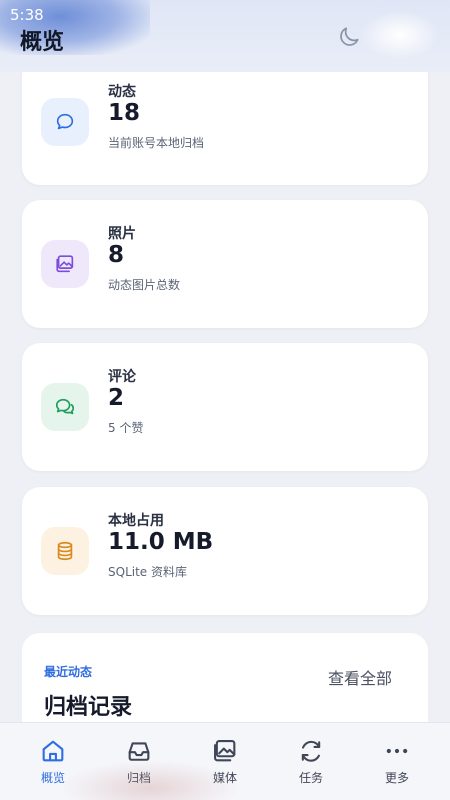 This screenshot has width=450, height=800. I want to click on recent-title: 归档记录, so click(88, 707).